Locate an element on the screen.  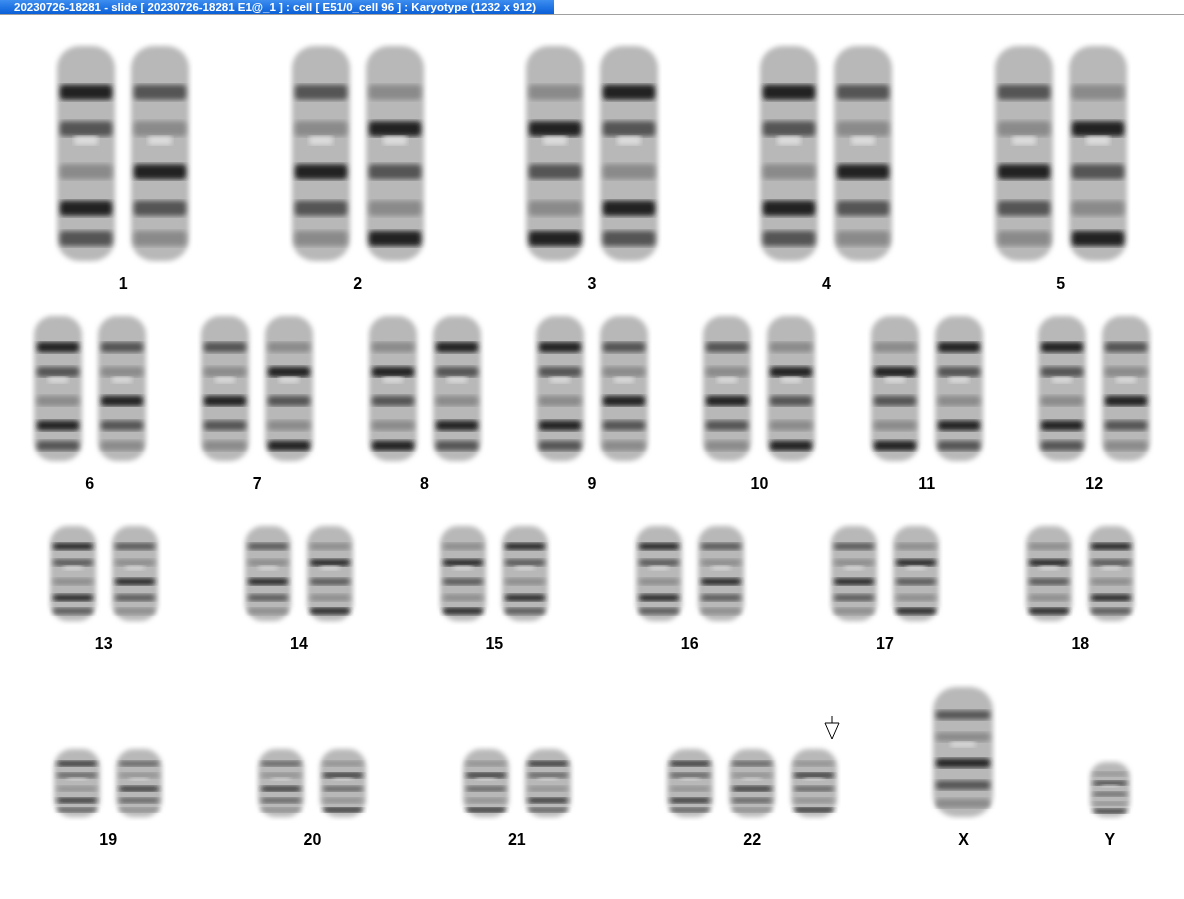
chromosome-number: 3 is located at coordinates (592, 284).